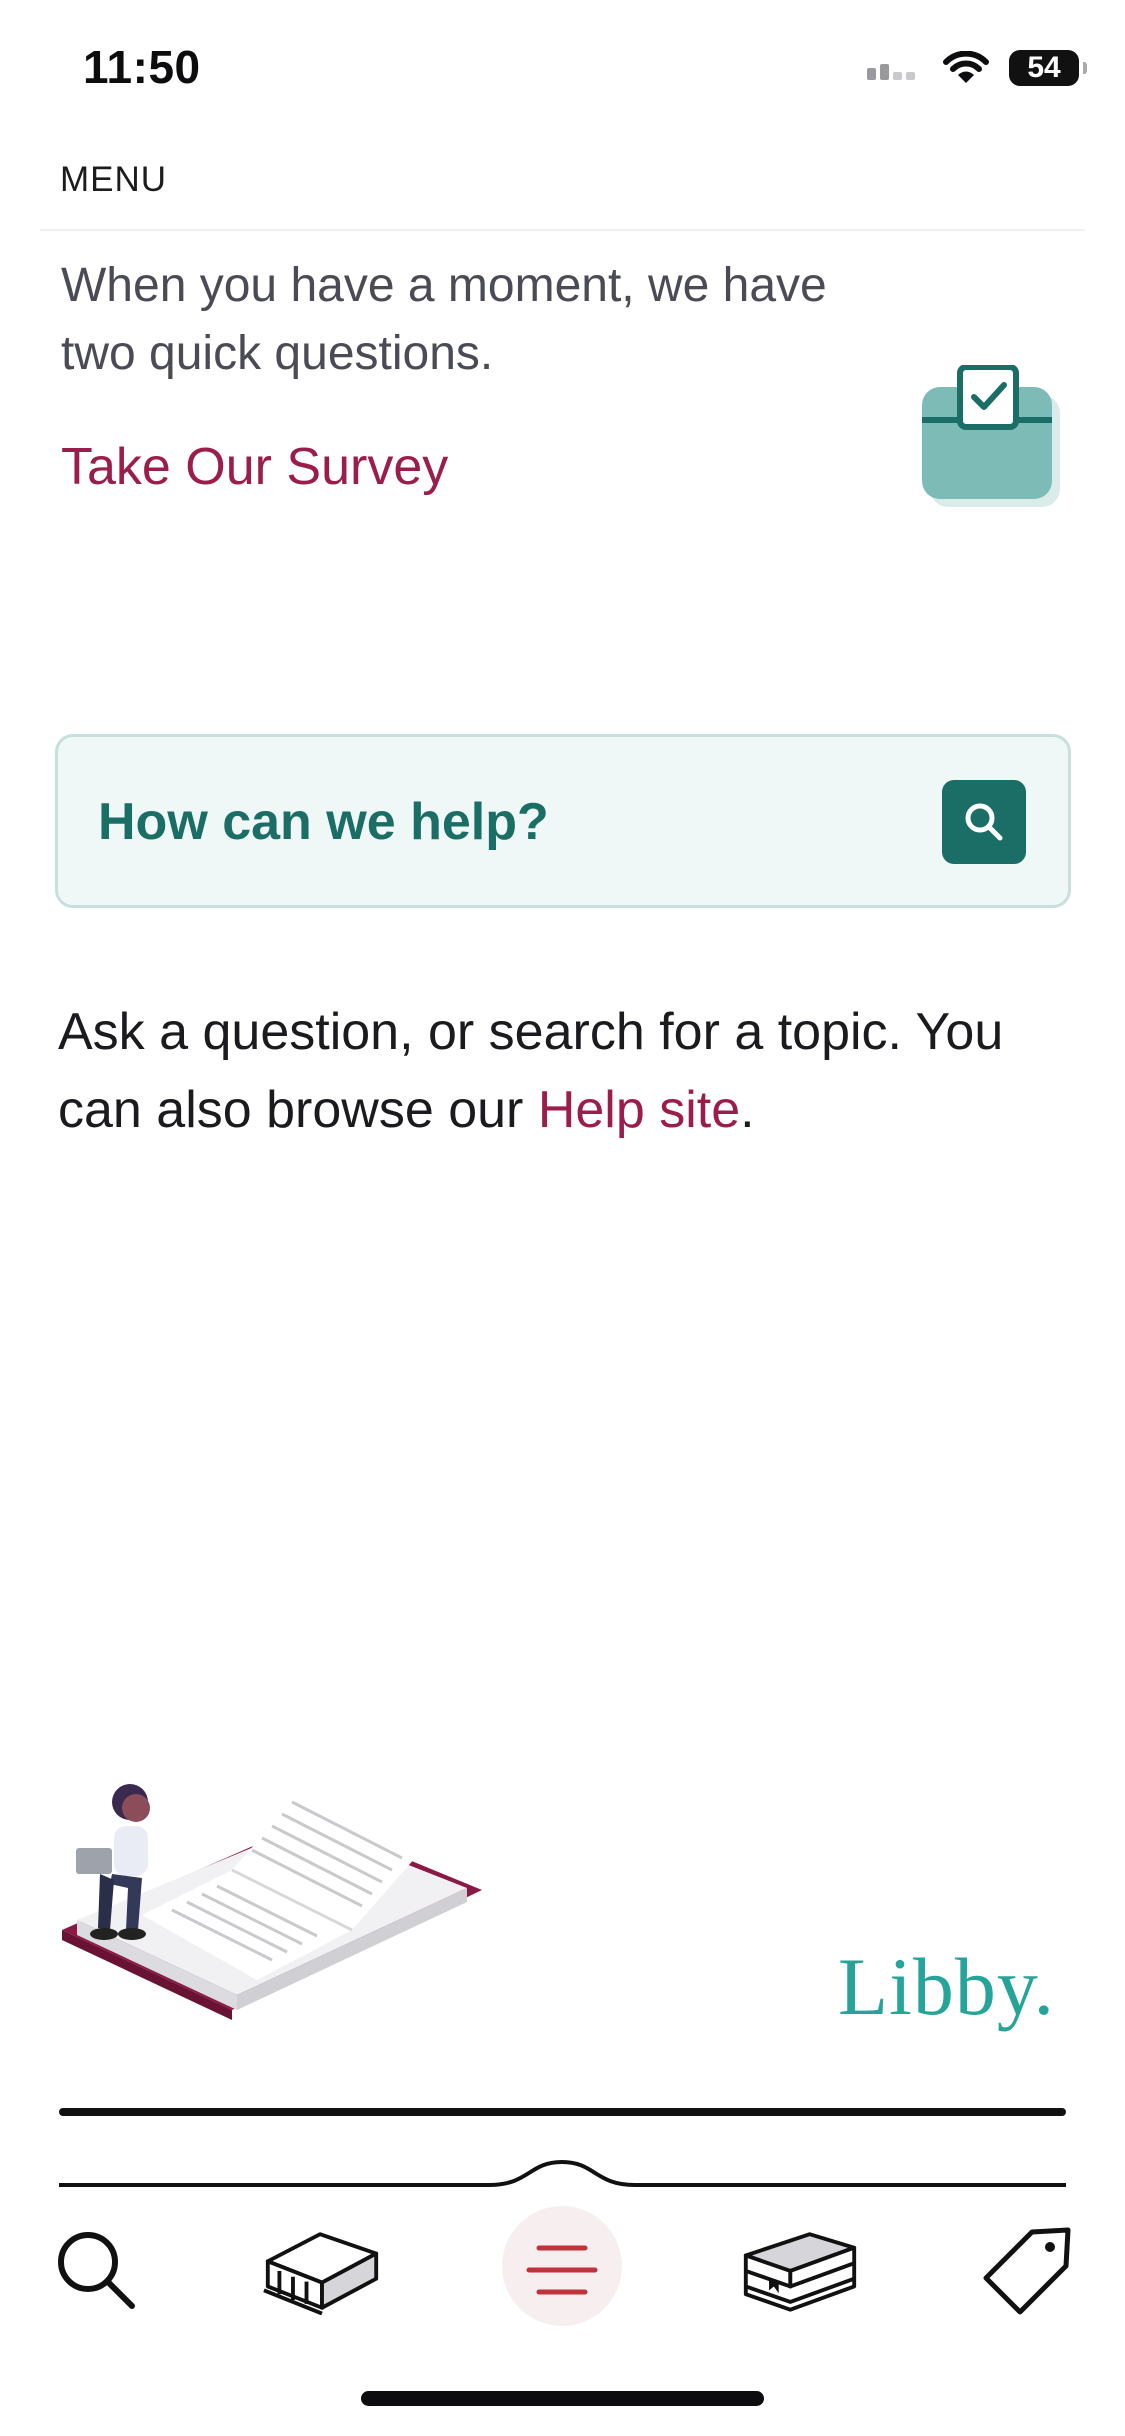  I want to click on help-site-link: Help site, so click(639, 1110).